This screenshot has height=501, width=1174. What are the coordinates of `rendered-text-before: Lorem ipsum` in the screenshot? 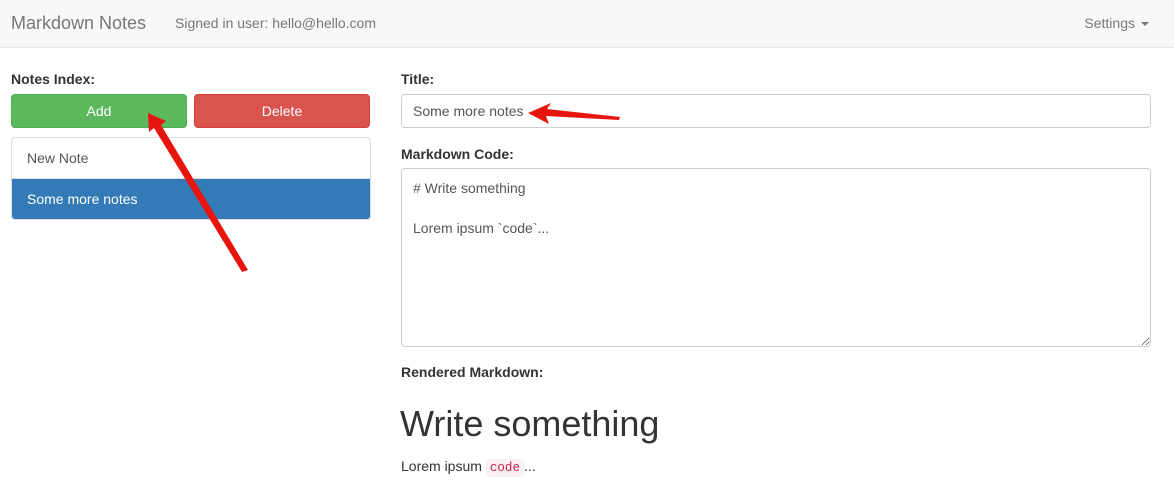 It's located at (443, 466).